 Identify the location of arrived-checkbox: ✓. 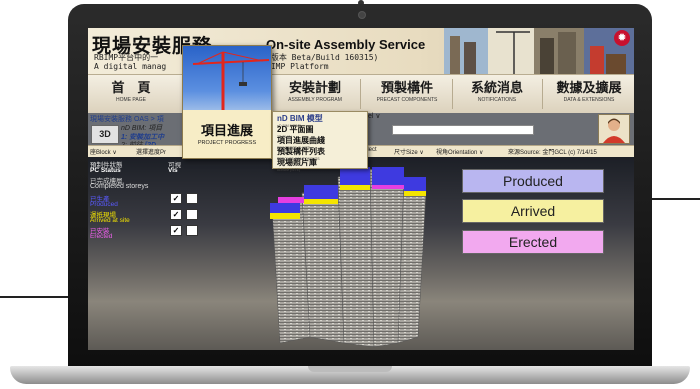
(176, 214).